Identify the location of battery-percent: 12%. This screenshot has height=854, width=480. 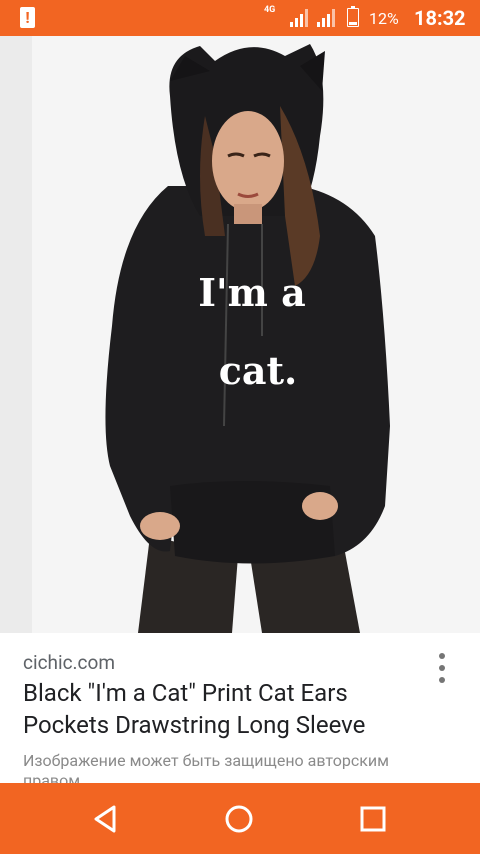
(384, 18).